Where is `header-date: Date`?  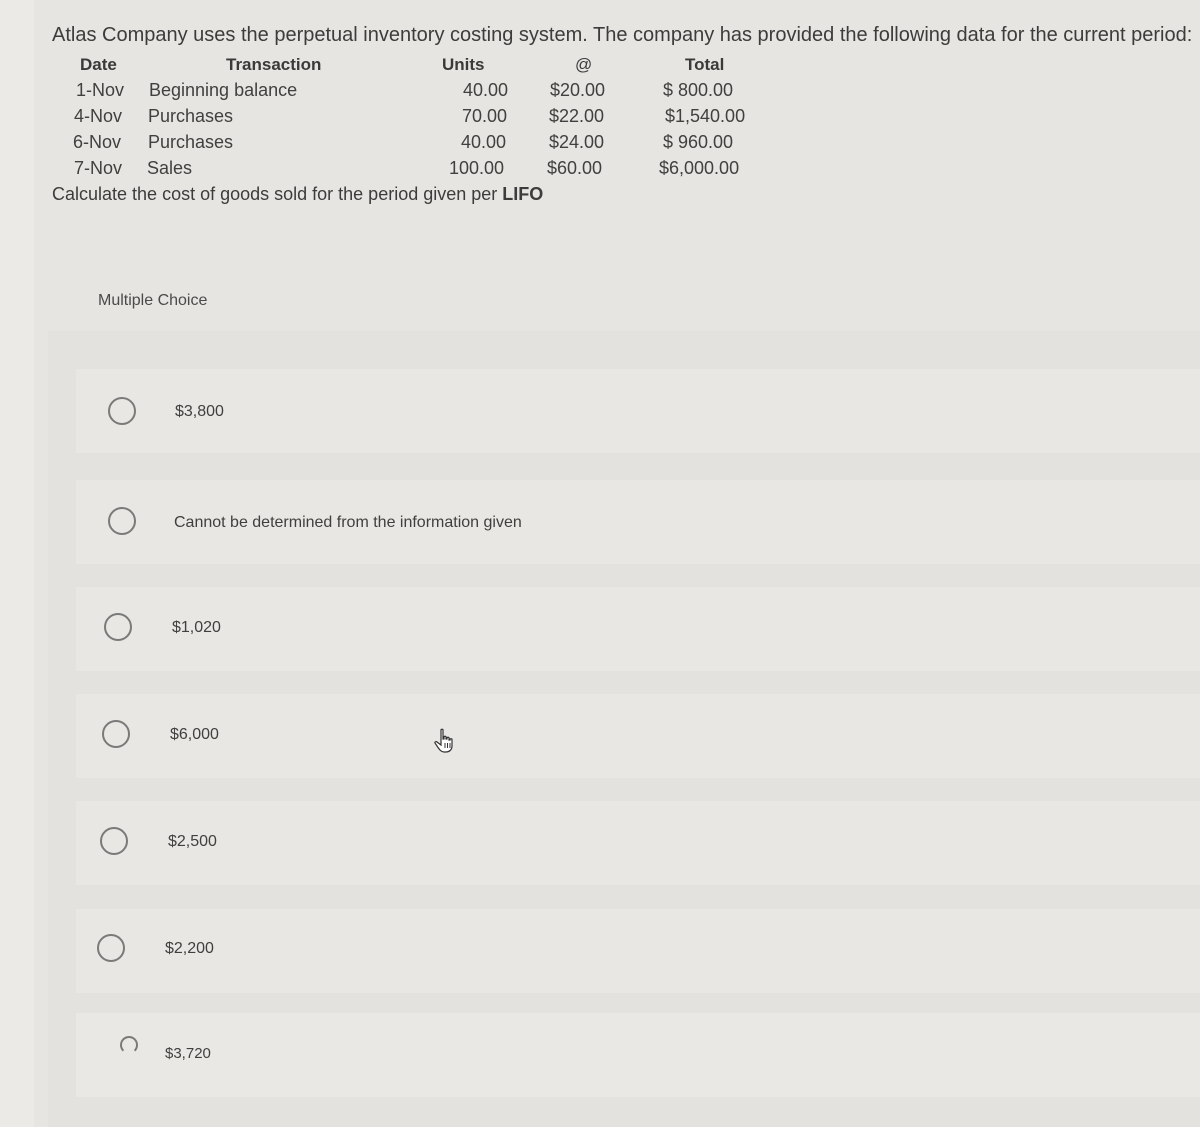
header-date: Date is located at coordinates (98, 64).